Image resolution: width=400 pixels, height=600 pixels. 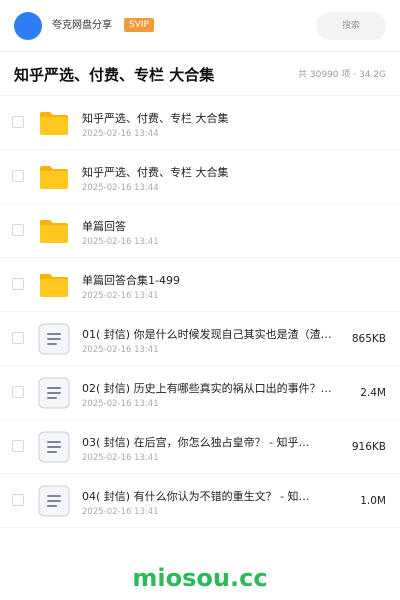 I want to click on folder-row: 单篇回答合集1-499 2025-02-16 13:41, so click(x=200, y=285).